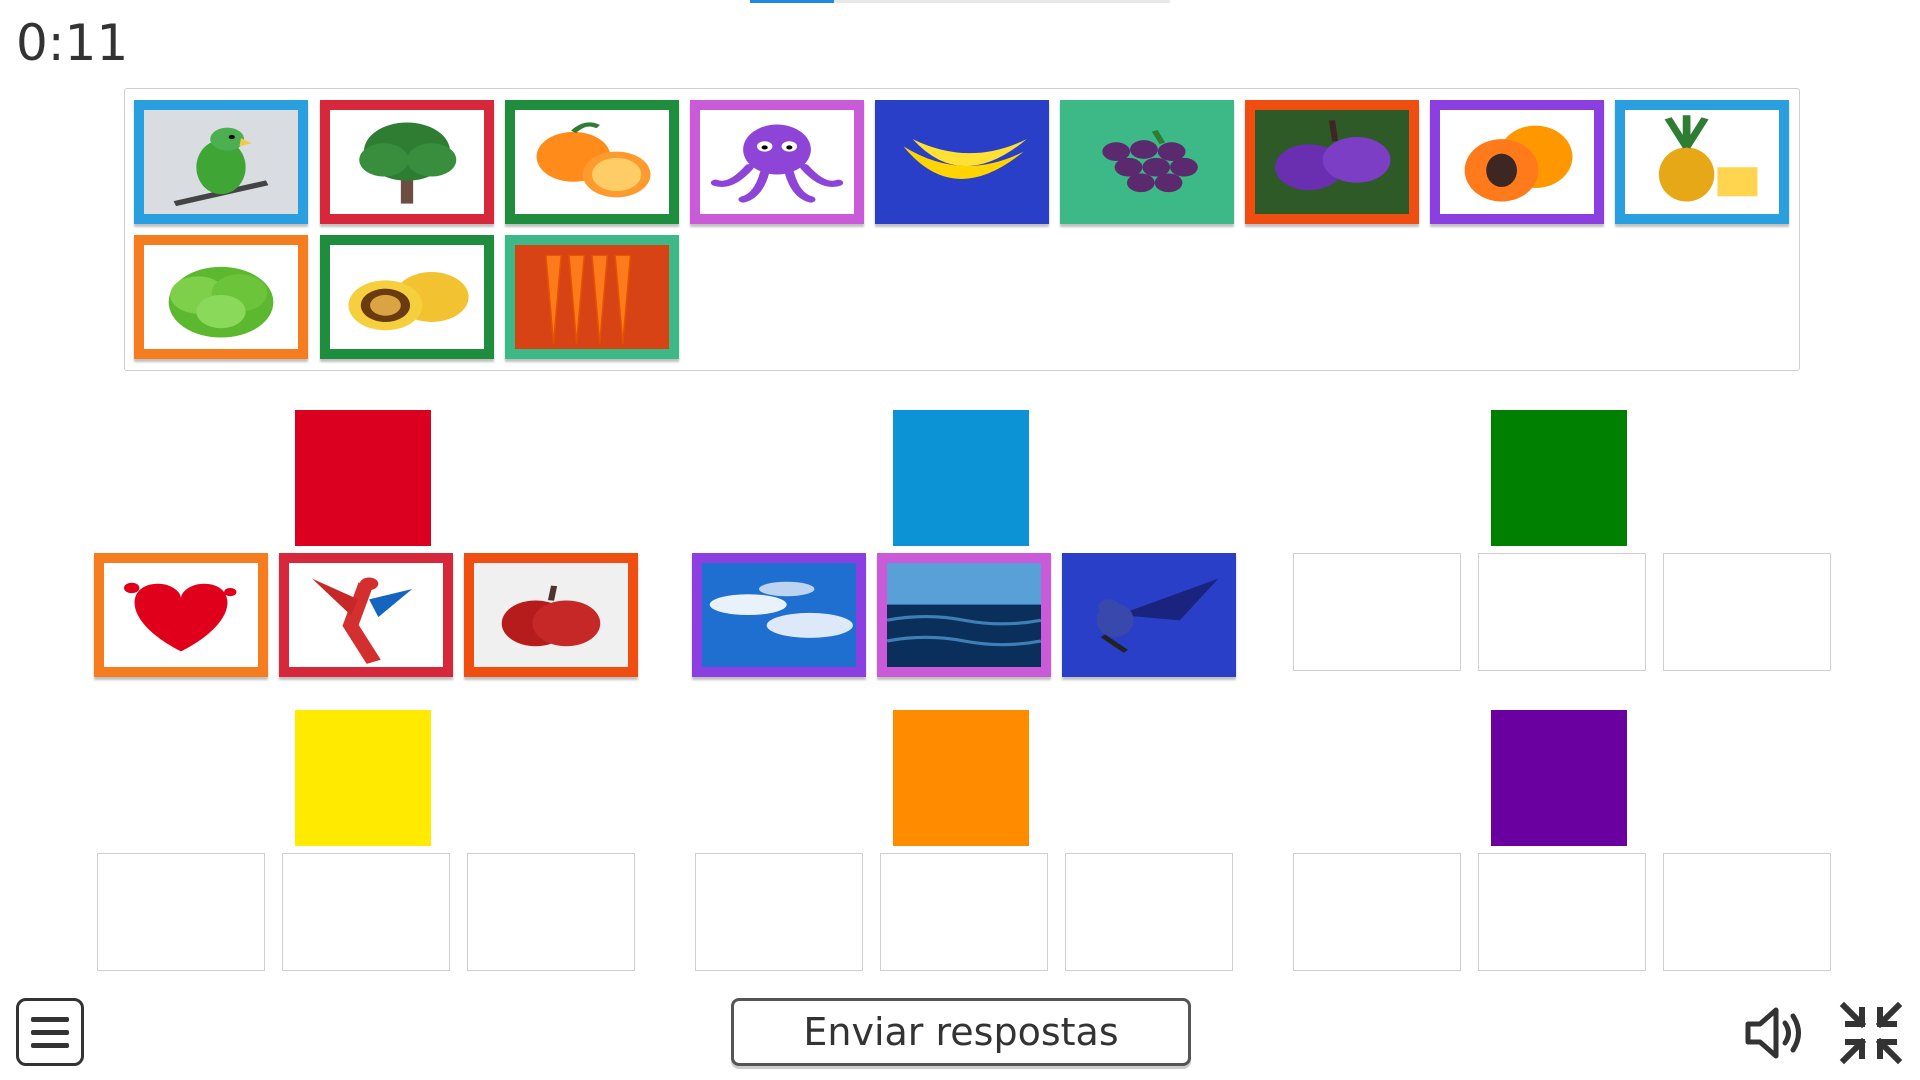  I want to click on card-apple-placed, so click(551, 615).